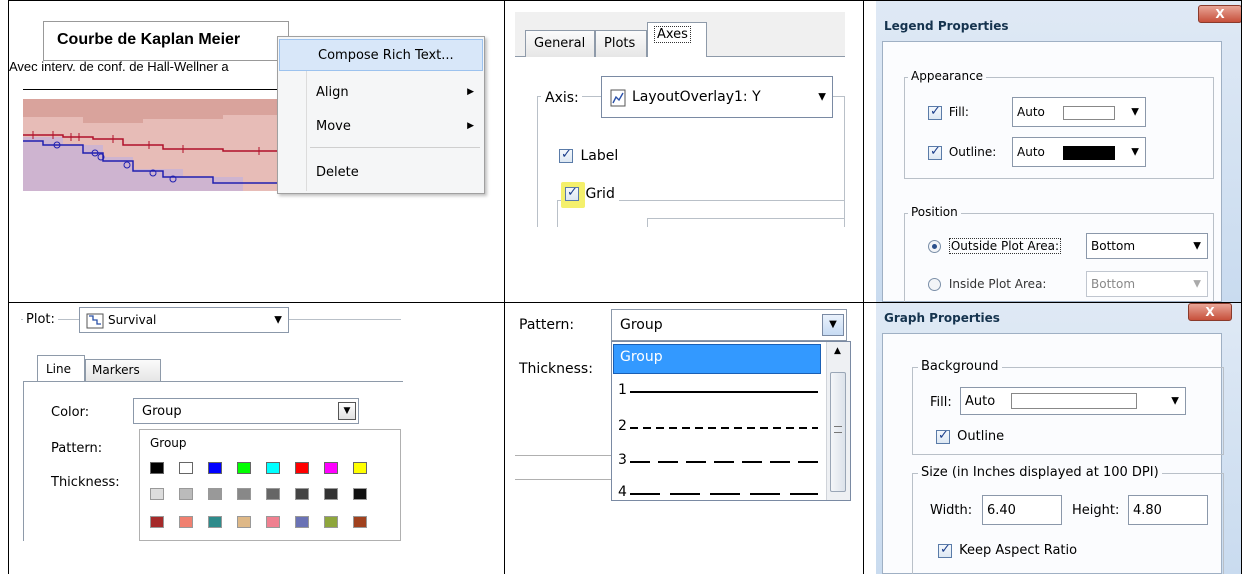  I want to click on graph-fill-select: Auto ▼, so click(1073, 401).